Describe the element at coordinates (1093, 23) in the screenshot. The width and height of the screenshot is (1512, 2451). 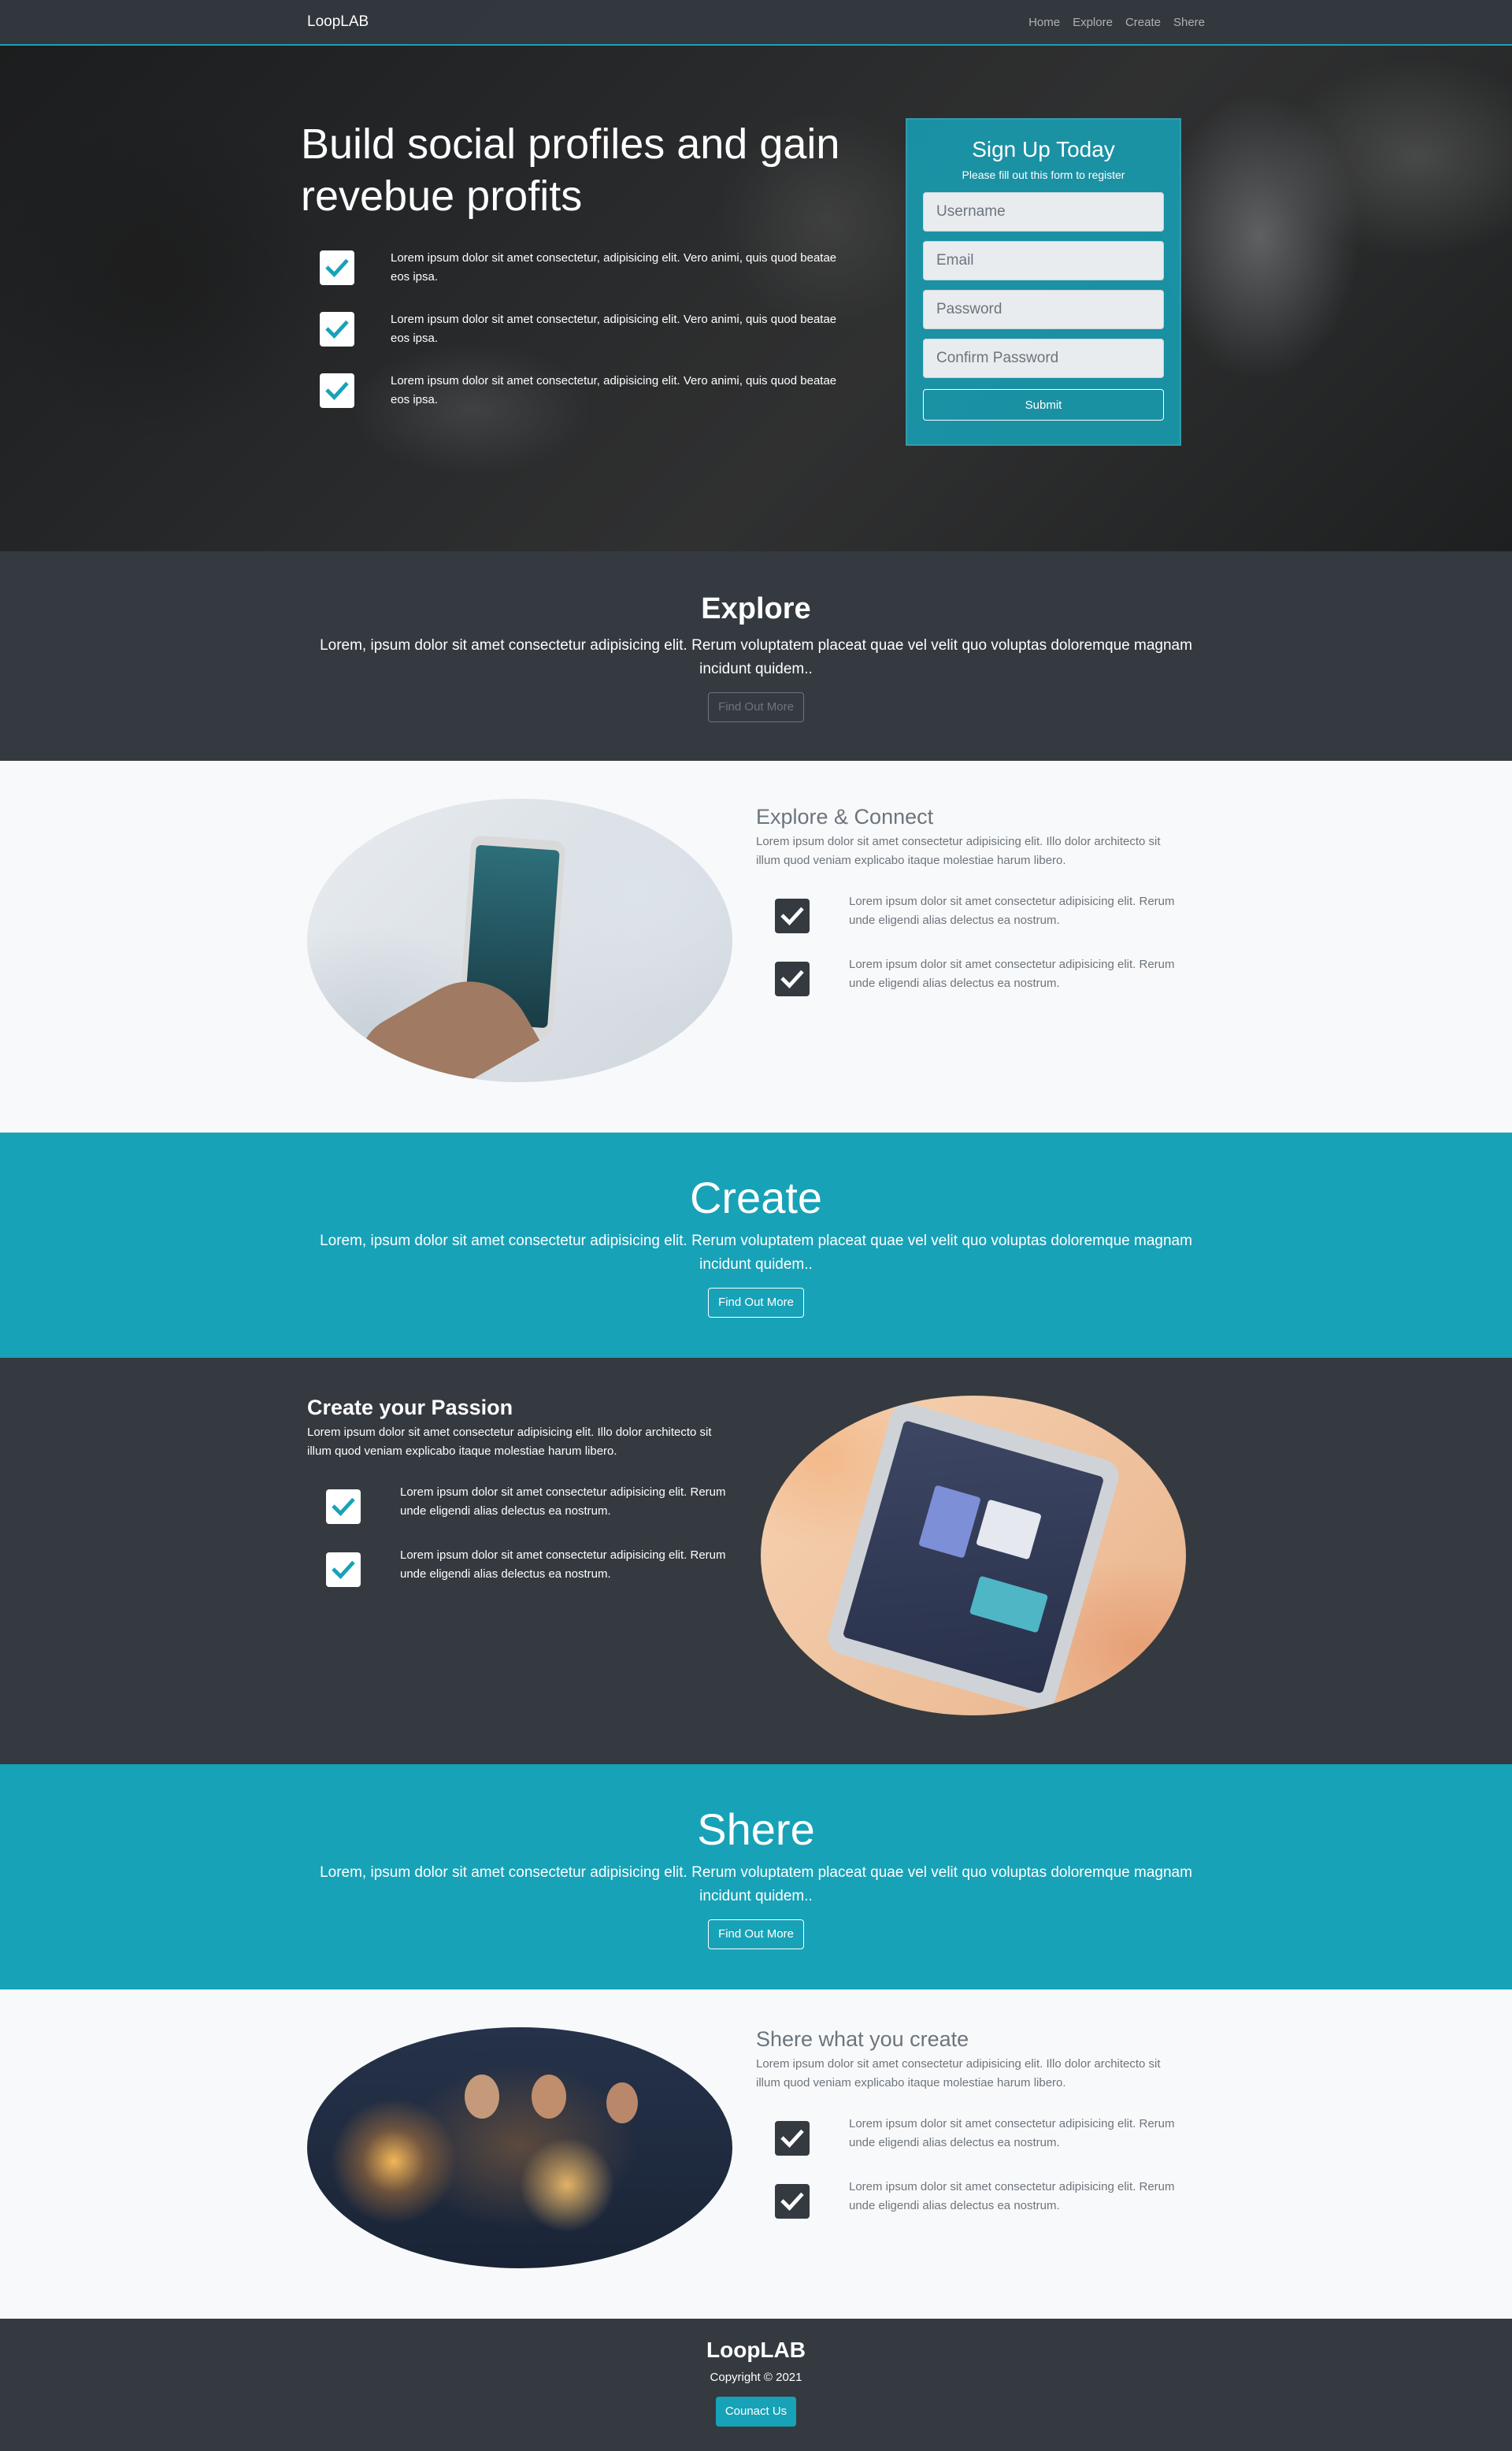
I see `nav-link-explore: Explore` at that location.